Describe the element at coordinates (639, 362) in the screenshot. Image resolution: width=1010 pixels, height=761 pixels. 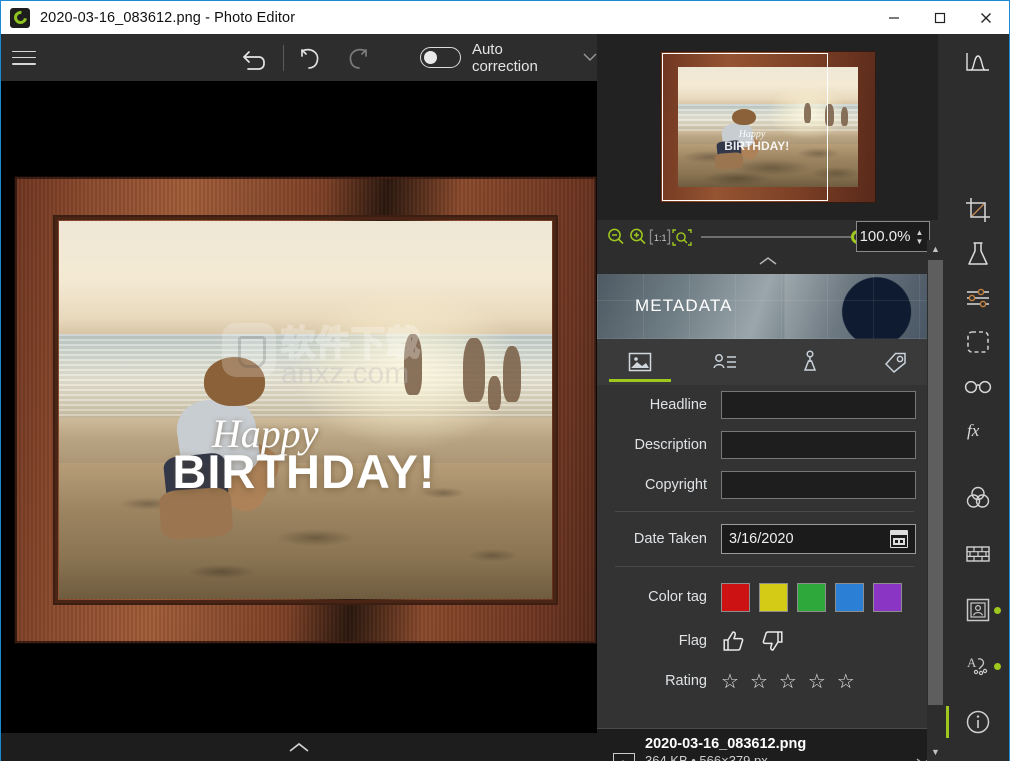
I see `tab-image` at that location.